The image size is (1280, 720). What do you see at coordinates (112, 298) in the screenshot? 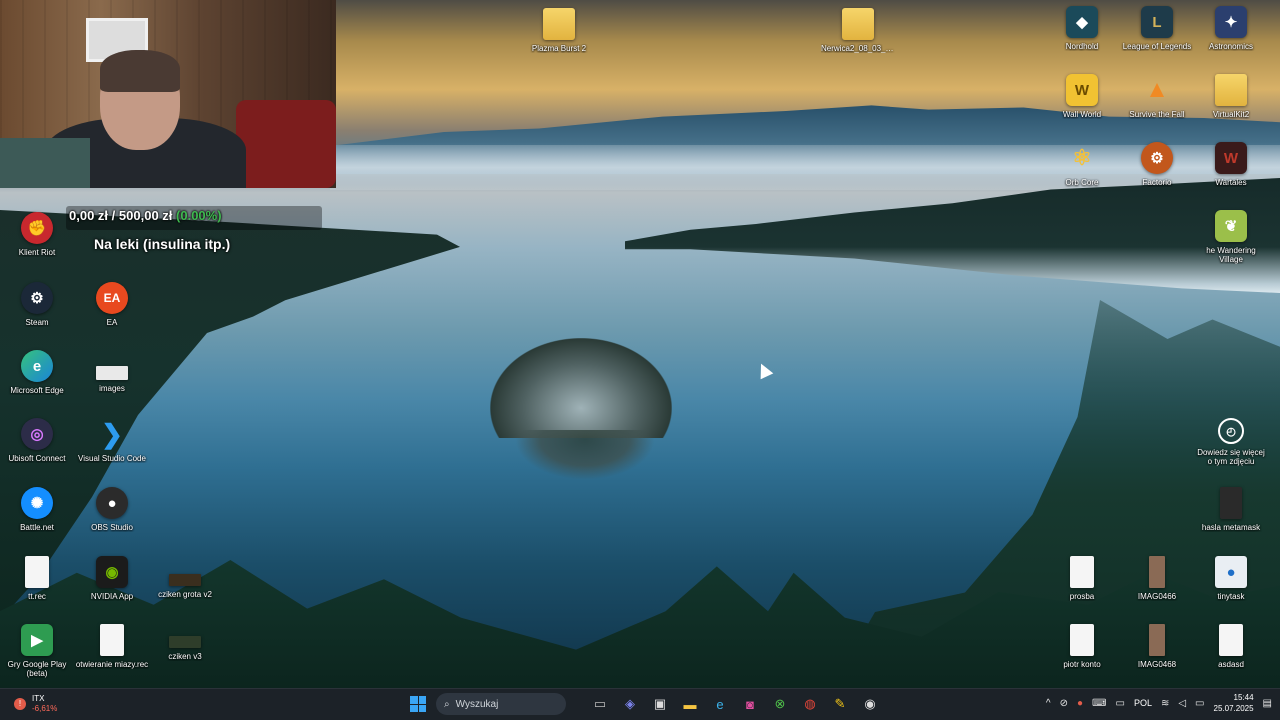
I see `ea-icon: EA` at bounding box center [112, 298].